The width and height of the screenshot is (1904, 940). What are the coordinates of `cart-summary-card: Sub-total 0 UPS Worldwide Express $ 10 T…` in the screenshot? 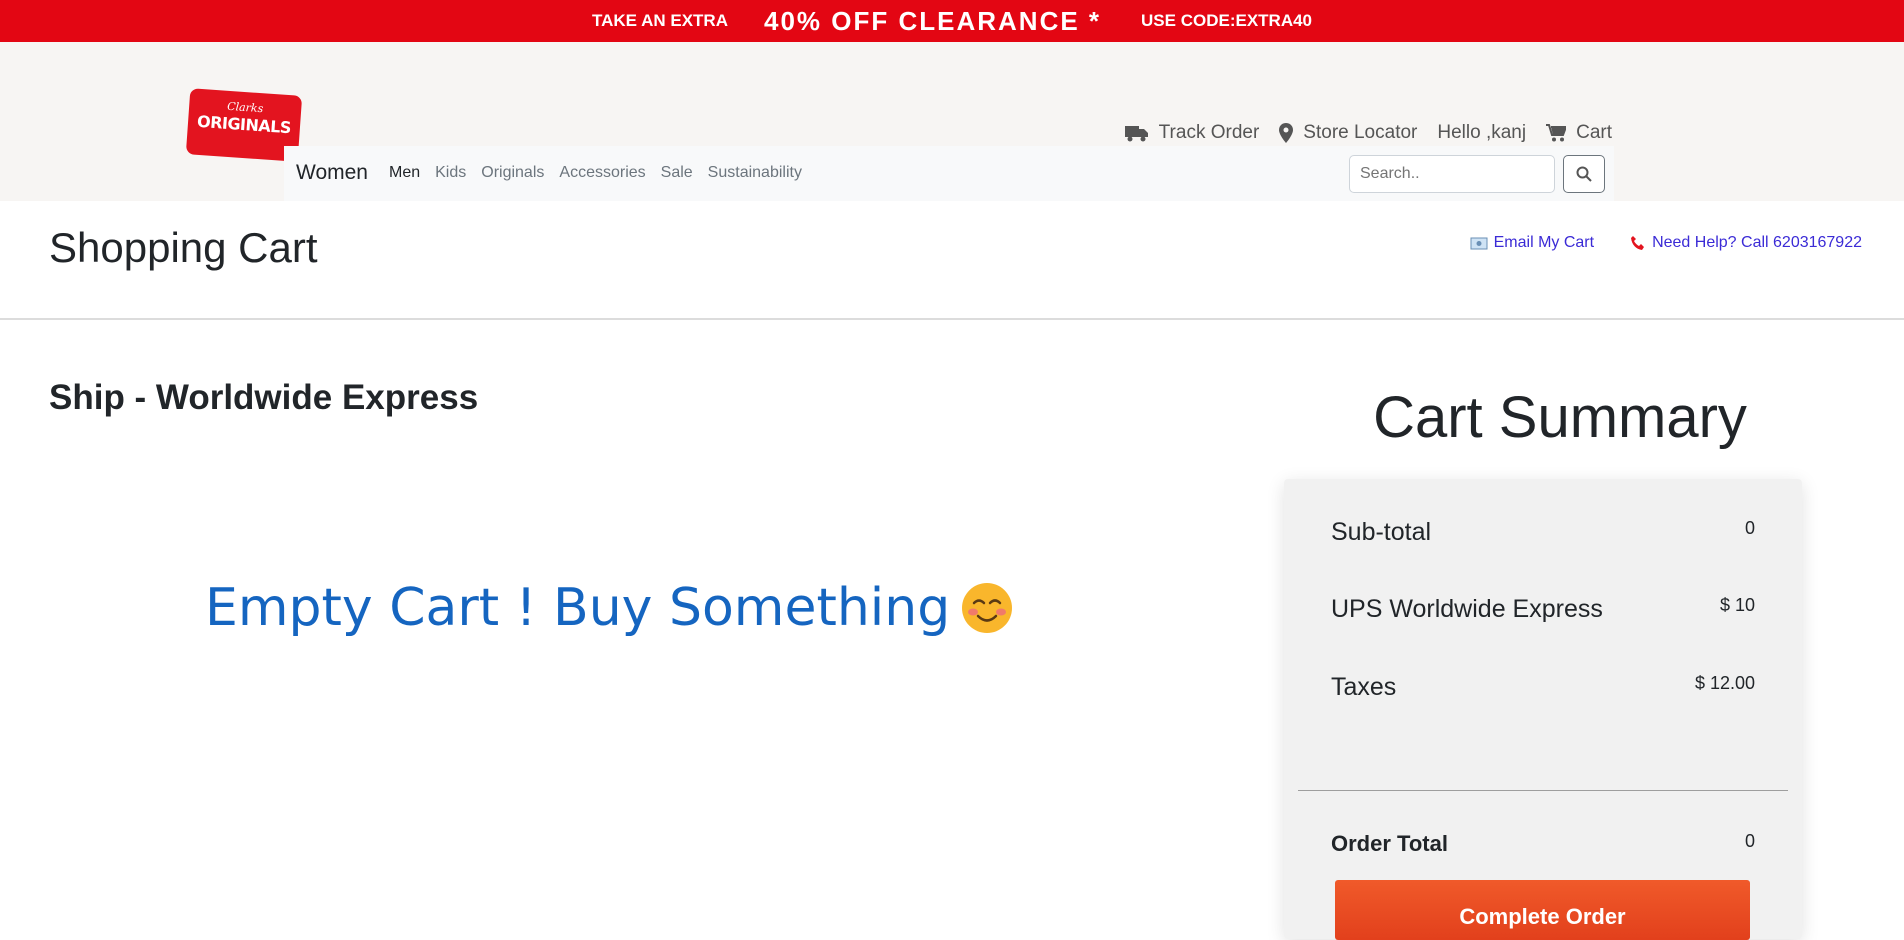 It's located at (1543, 709).